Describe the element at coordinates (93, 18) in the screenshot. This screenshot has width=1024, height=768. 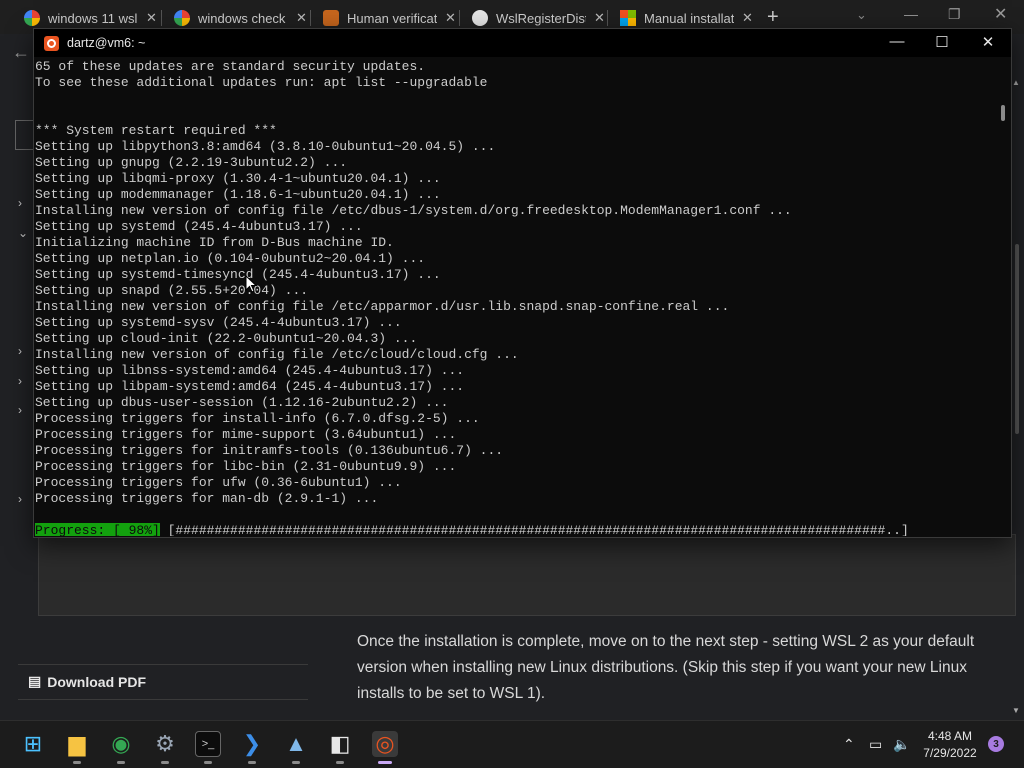
I see `tab-label: windows 11 wsl` at that location.